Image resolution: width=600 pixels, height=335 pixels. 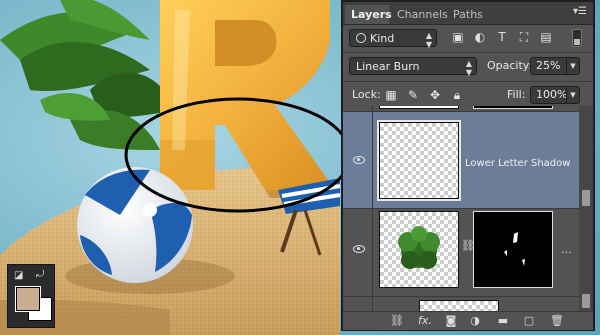 What do you see at coordinates (475, 321) in the screenshot?
I see `adjustment-layer-icon: ◑` at bounding box center [475, 321].